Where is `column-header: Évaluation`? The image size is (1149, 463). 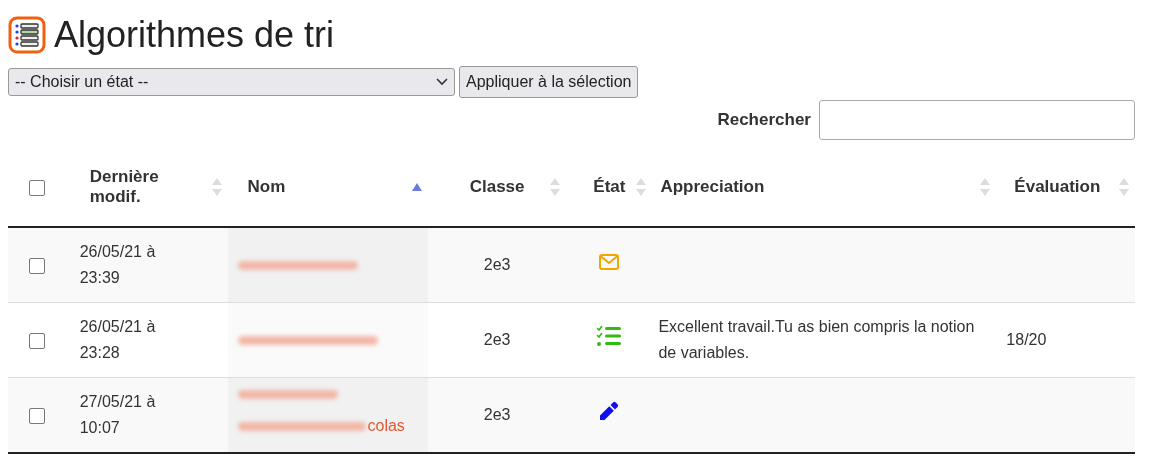 column-header: Évaluation is located at coordinates (1057, 187).